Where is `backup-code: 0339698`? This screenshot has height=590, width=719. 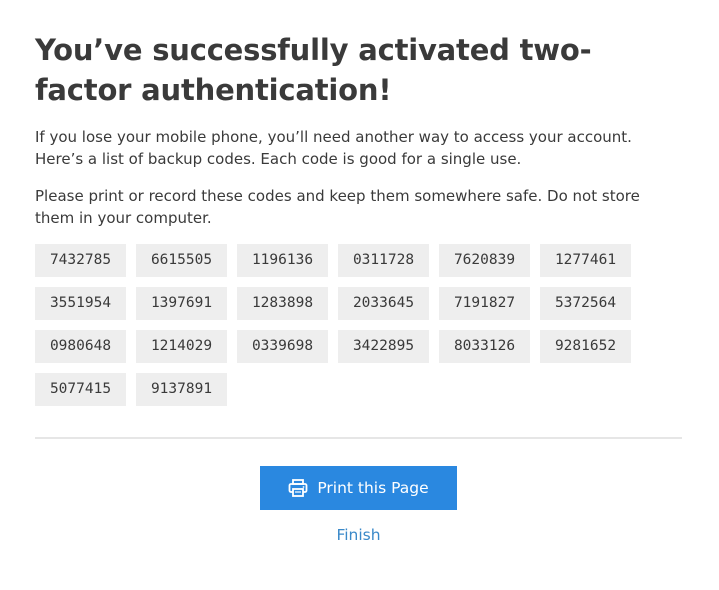 backup-code: 0339698 is located at coordinates (282, 346).